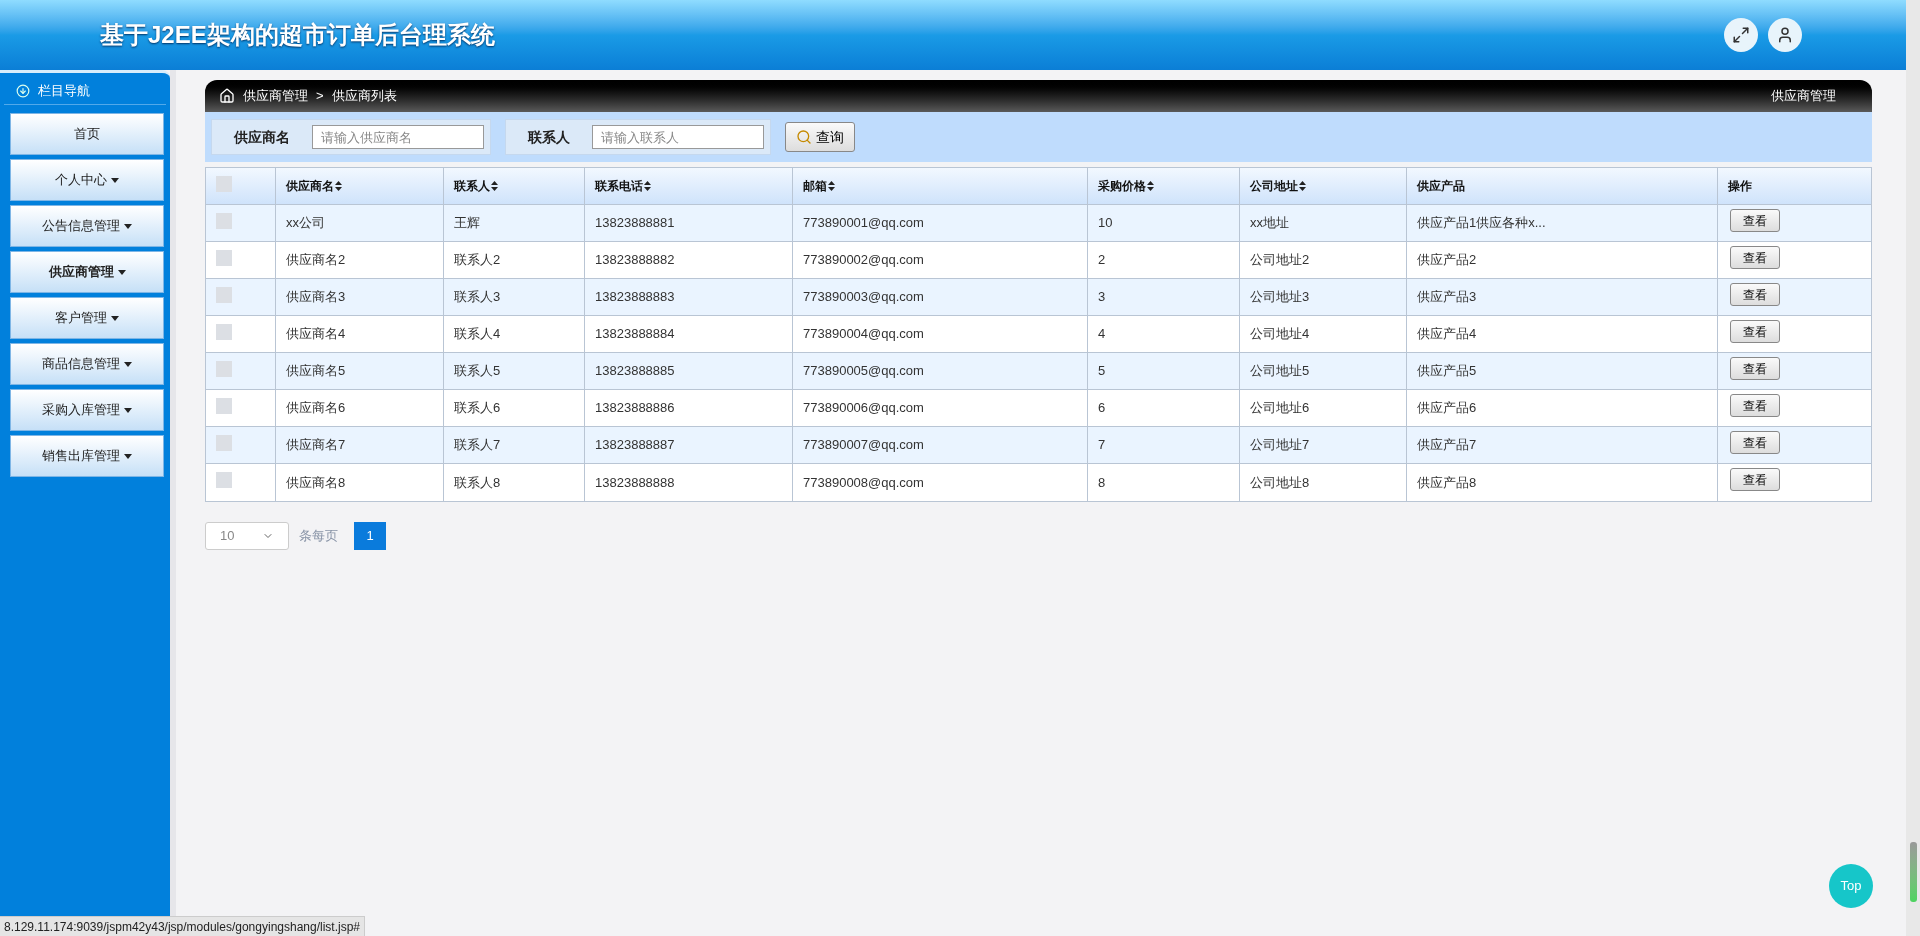 The height and width of the screenshot is (936, 1920). I want to click on column-header: 供应商名, so click(310, 186).